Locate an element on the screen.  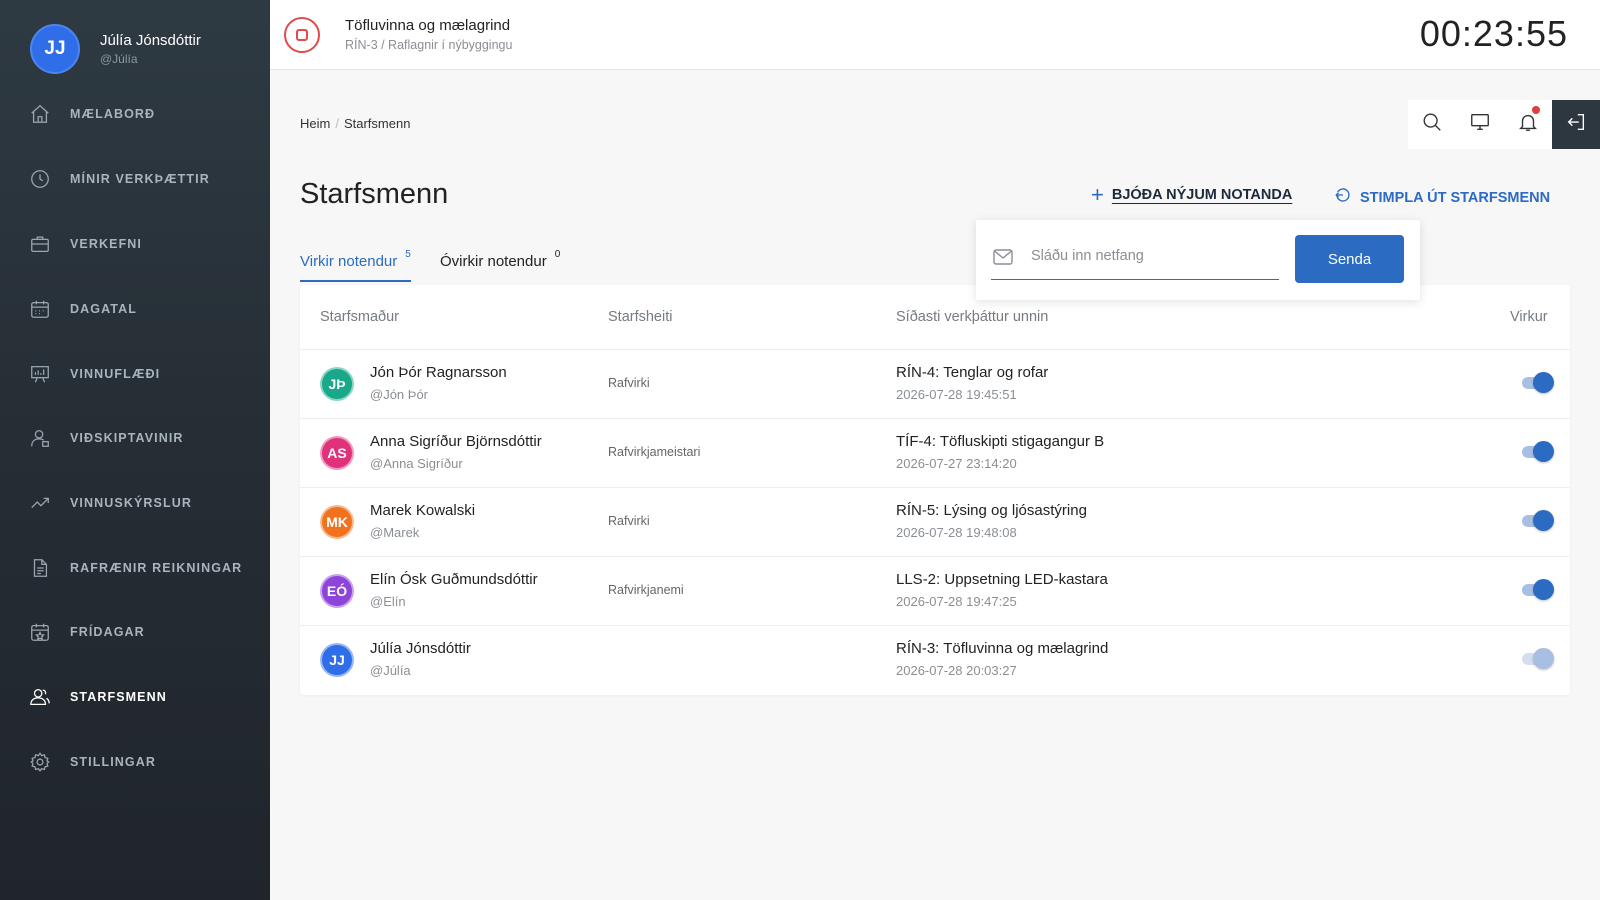
user-name: Júlía Jónsdóttir is located at coordinates (150, 40).